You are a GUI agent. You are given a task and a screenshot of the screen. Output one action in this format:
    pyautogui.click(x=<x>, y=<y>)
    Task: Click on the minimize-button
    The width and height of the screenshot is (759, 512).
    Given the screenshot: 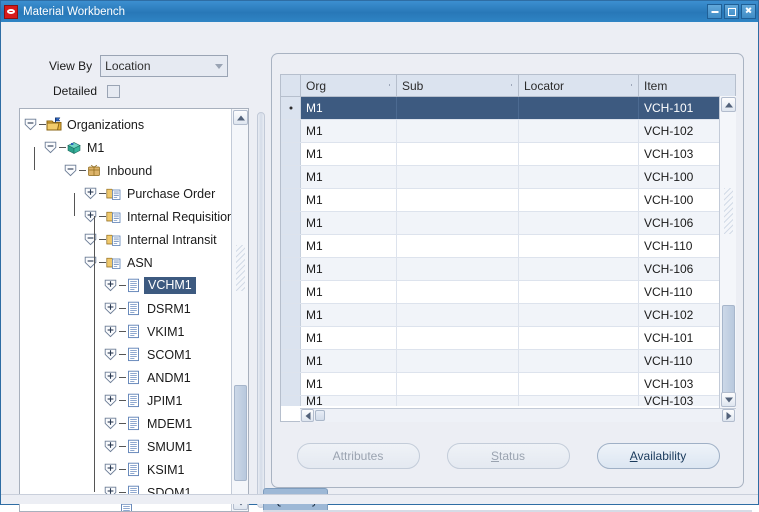 What is the action you would take?
    pyautogui.click(x=714, y=11)
    